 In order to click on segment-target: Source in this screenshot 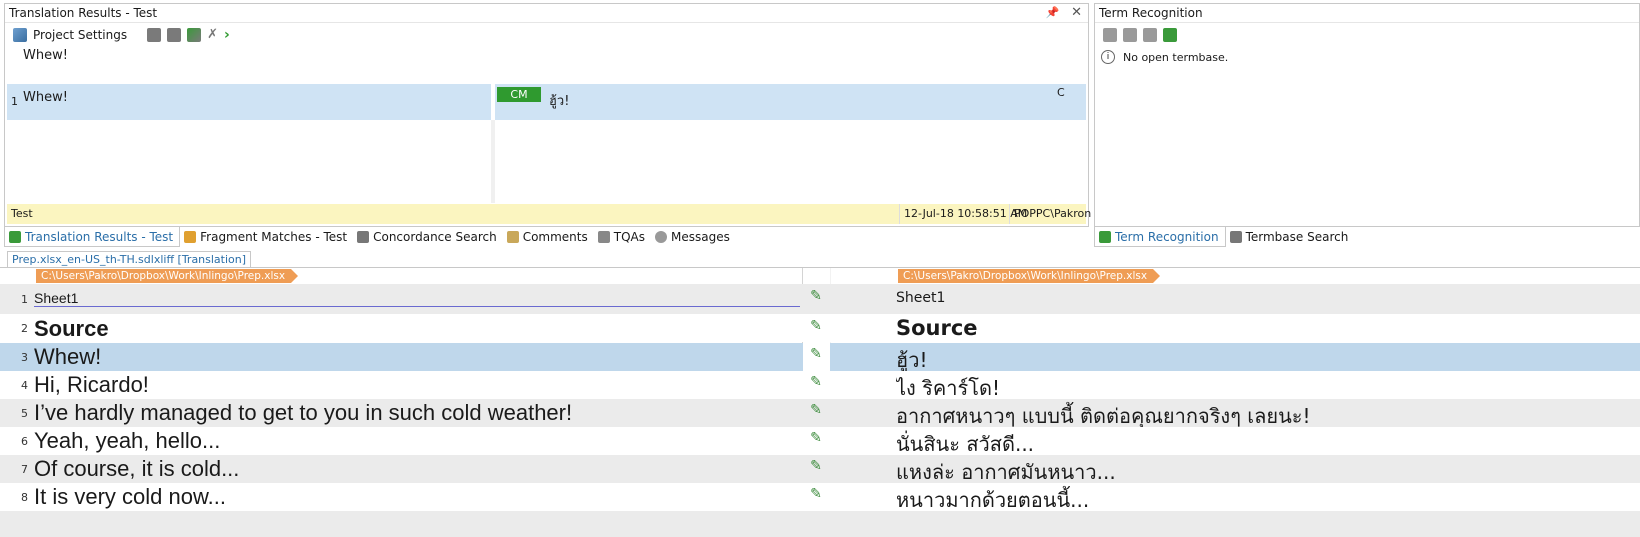, I will do `click(1268, 328)`.